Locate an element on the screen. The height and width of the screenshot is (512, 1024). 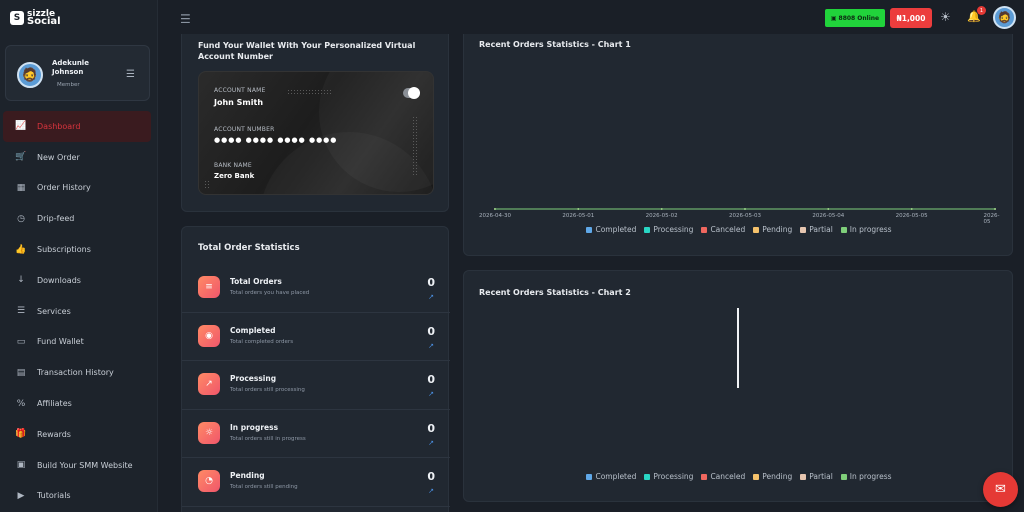
filter-icon: ☰ is located at coordinates (130, 74).